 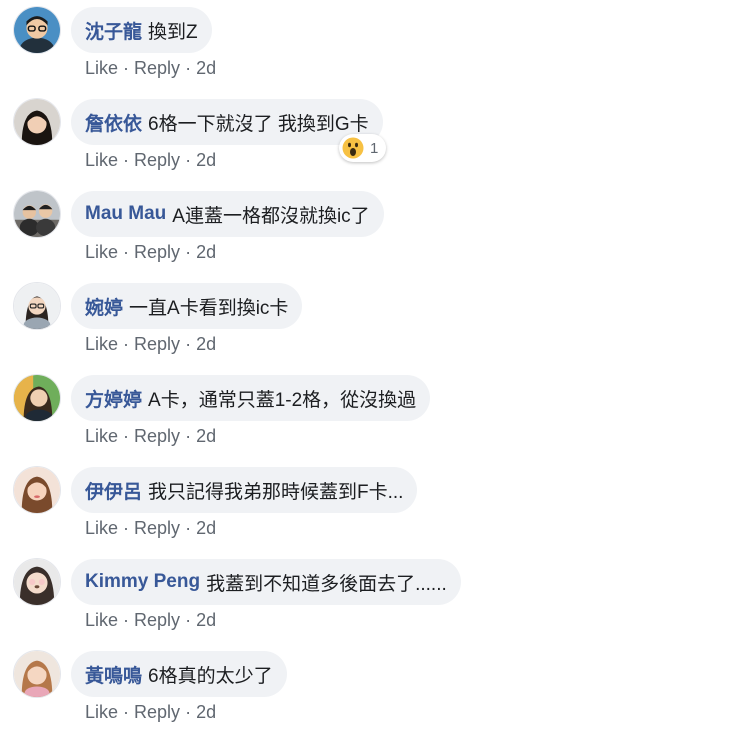 What do you see at coordinates (353, 148) in the screenshot?
I see `wow-reaction-icon` at bounding box center [353, 148].